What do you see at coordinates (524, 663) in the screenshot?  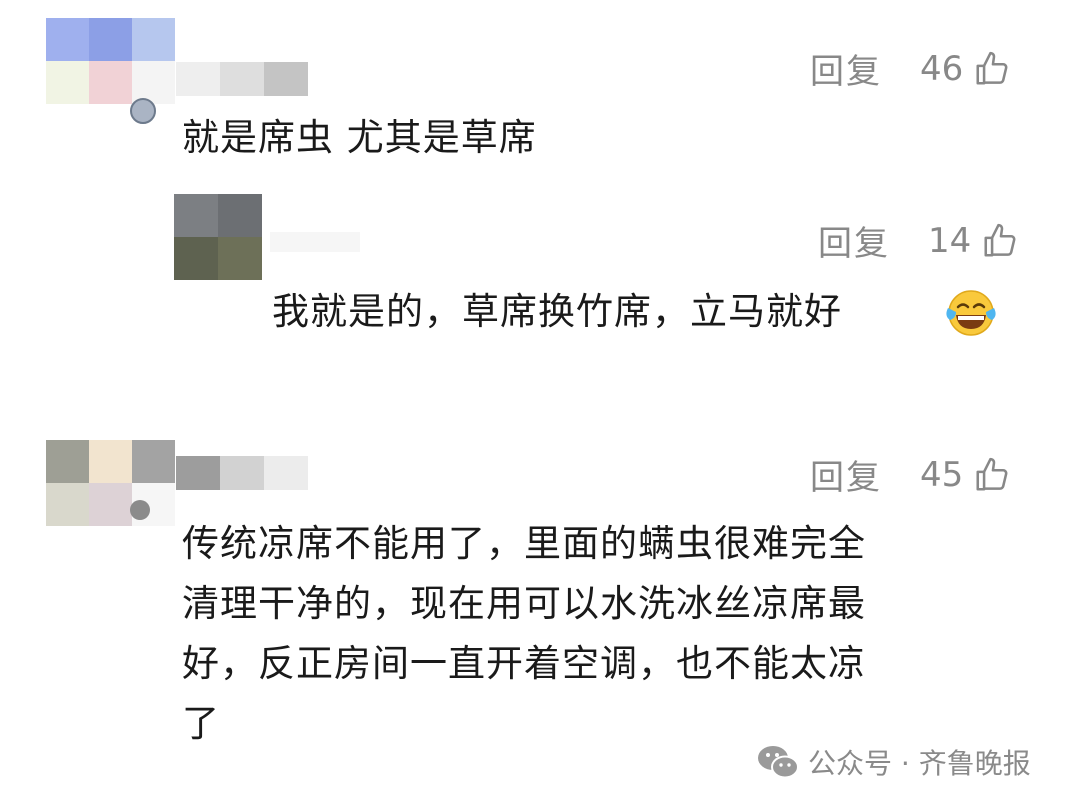 I see `comment-text-line: 好，反正房间一直开着空调，也不能太凉` at bounding box center [524, 663].